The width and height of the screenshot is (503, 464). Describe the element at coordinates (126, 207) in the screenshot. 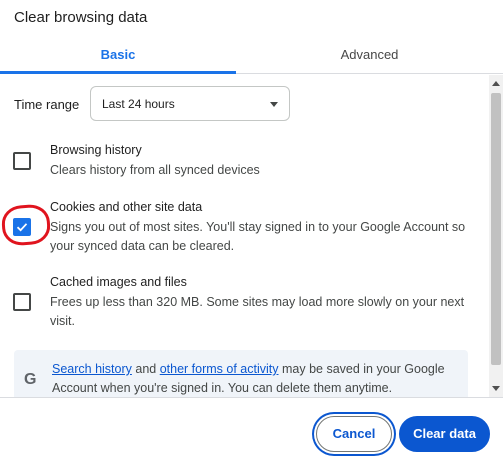

I see `option-title: Cookies and other site data` at that location.